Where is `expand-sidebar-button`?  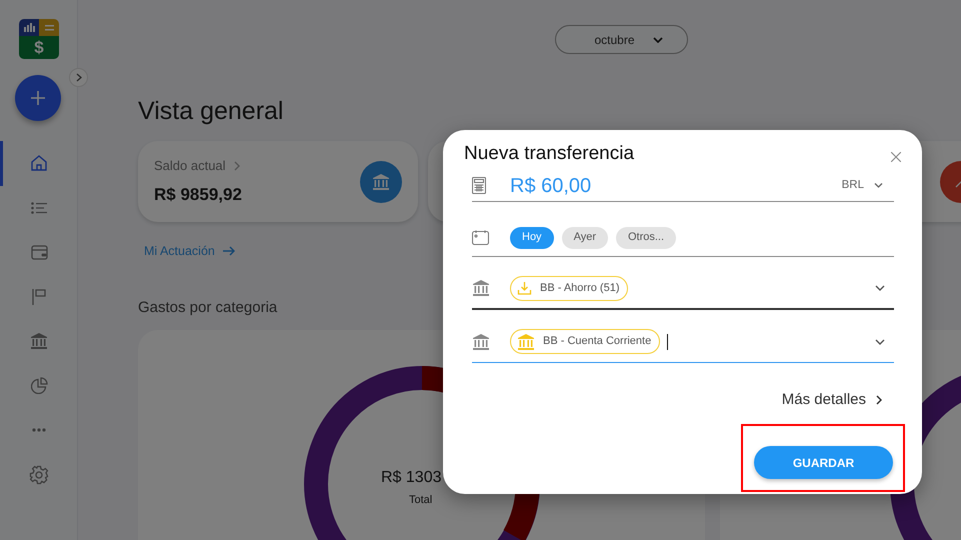 expand-sidebar-button is located at coordinates (78, 77).